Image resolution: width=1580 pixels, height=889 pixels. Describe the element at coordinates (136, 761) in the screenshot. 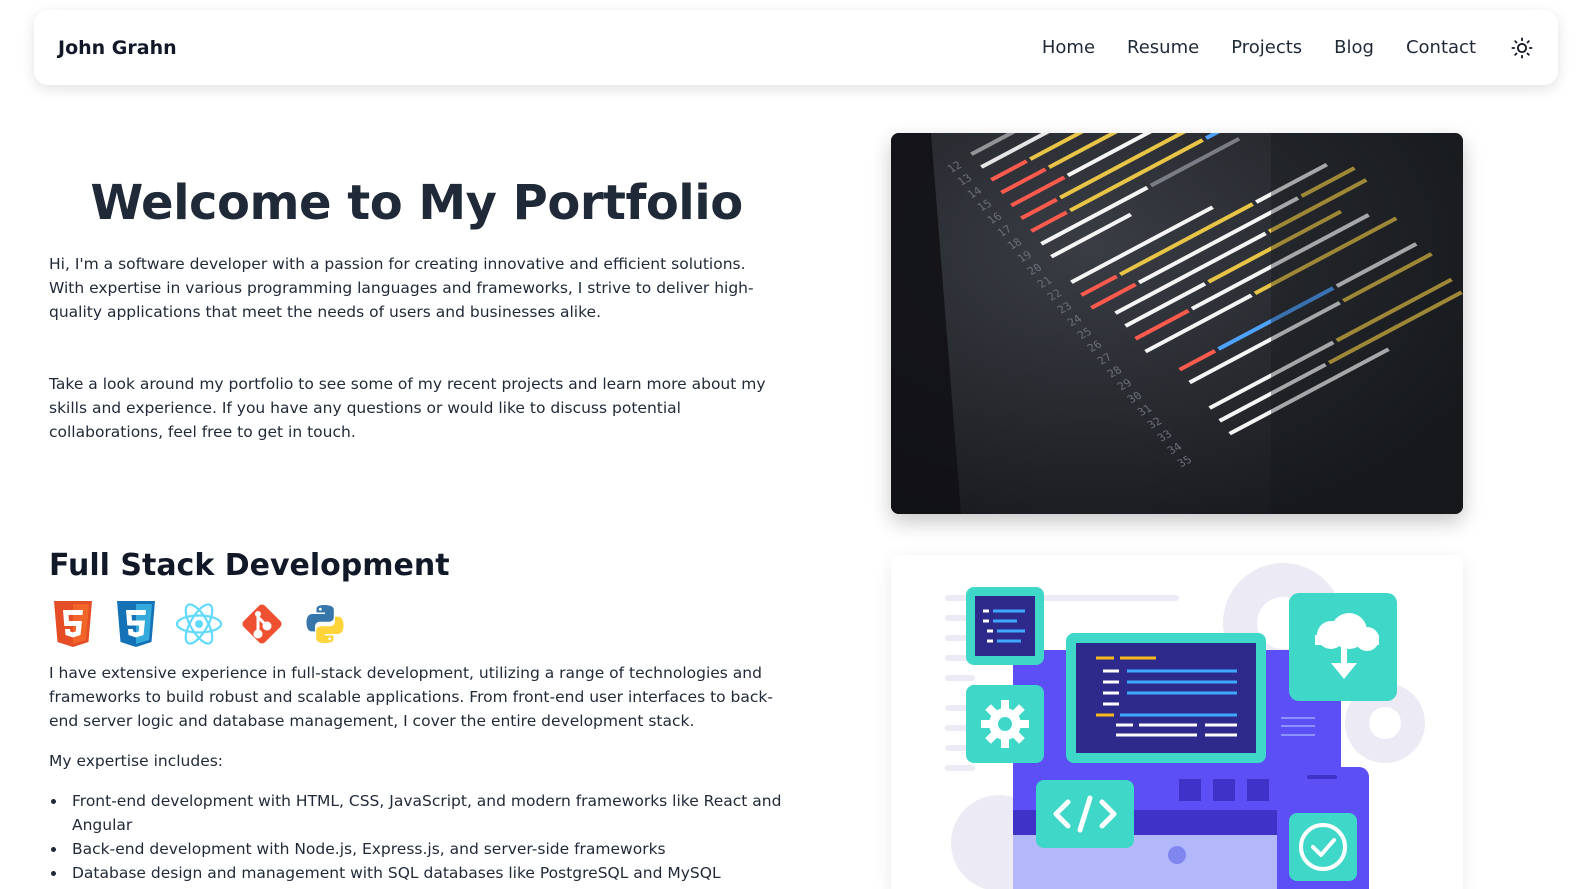

I see `expertise-intro: My expertise includes:` at that location.